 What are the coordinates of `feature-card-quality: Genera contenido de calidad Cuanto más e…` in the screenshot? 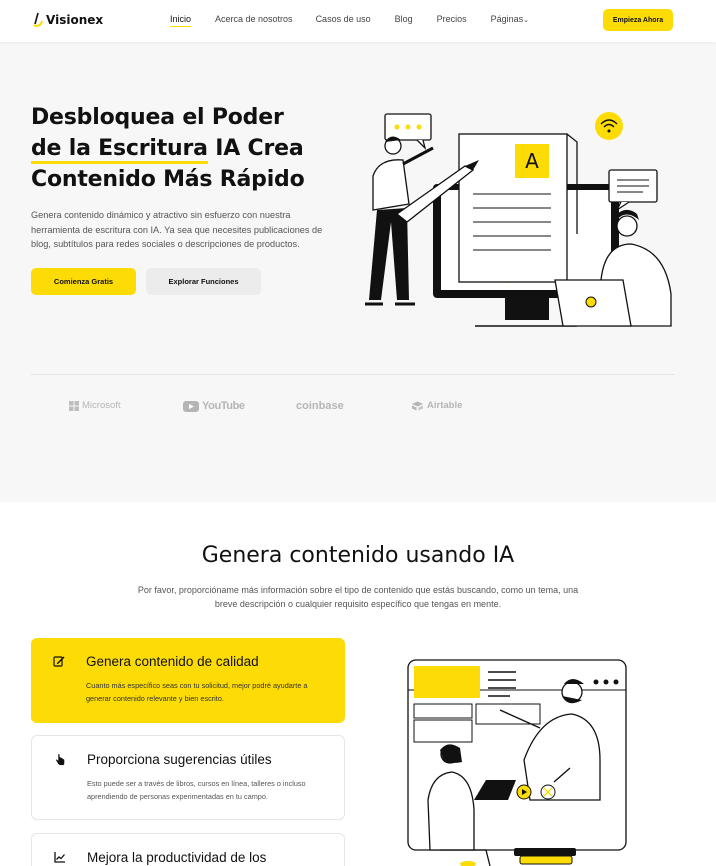 It's located at (188, 680).